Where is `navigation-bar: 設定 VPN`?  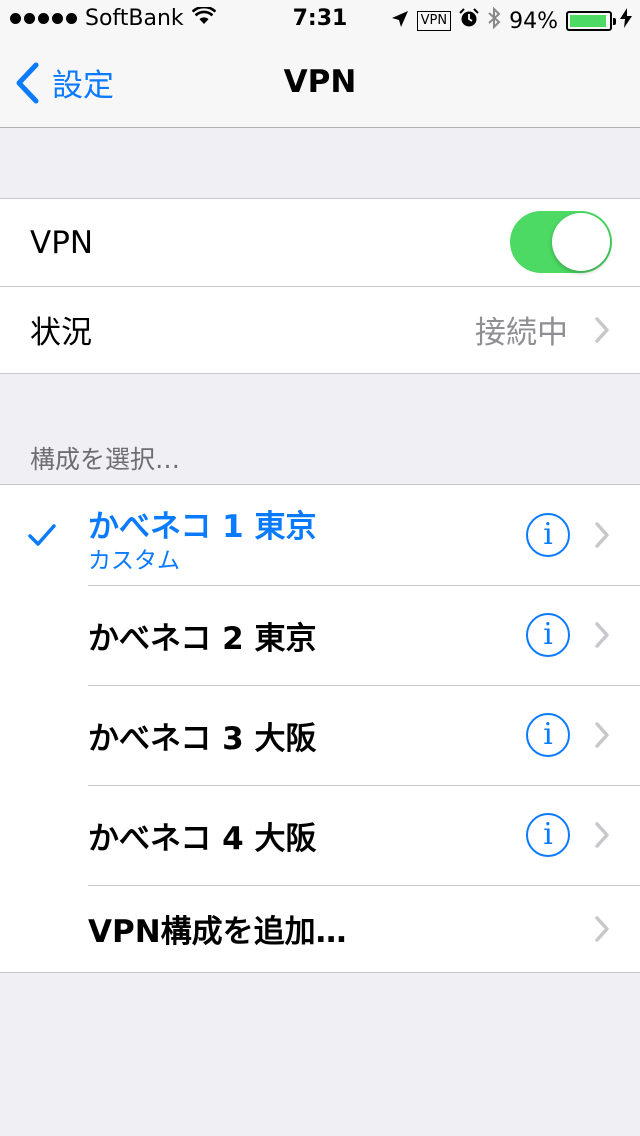
navigation-bar: 設定 VPN is located at coordinates (320, 84).